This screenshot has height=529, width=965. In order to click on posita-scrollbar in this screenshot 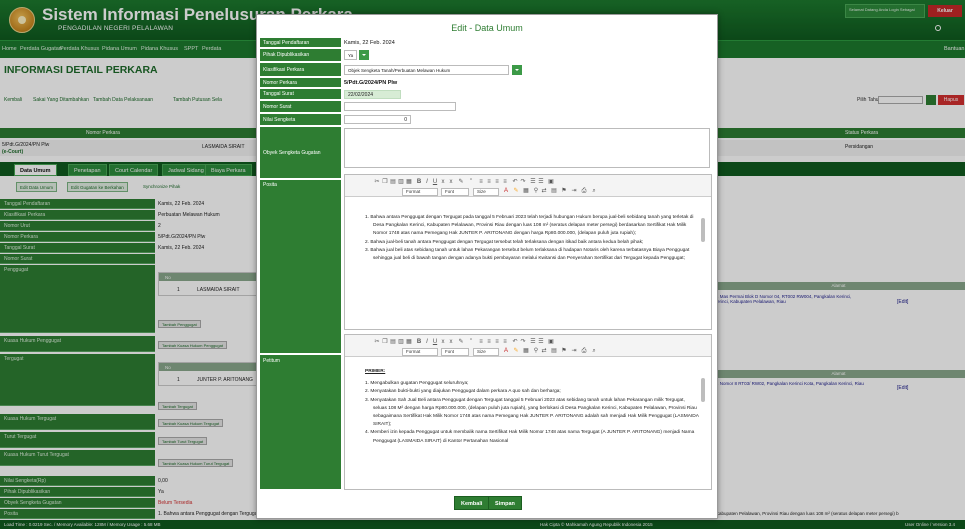, I will do `click(703, 230)`.